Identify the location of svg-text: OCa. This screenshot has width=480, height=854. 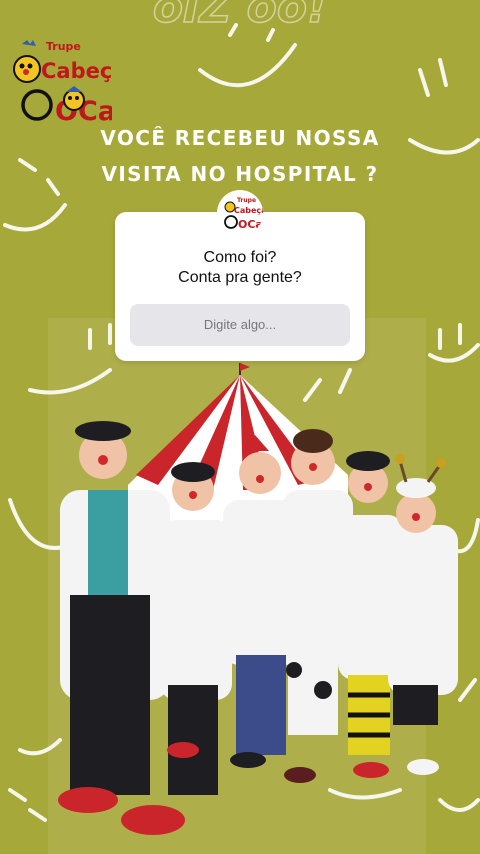
(250, 224).